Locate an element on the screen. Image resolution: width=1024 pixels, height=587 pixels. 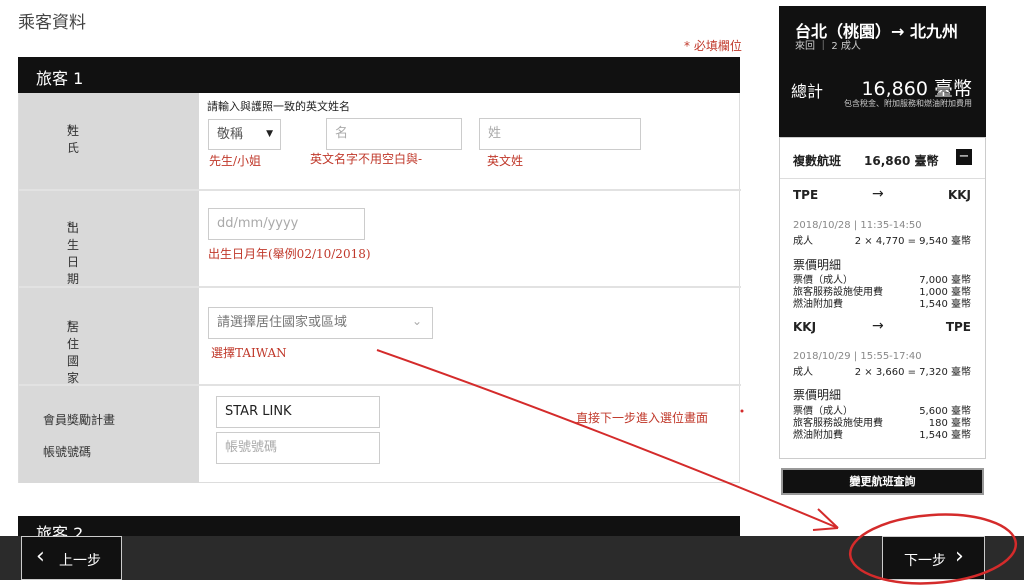
total-note: 包含稅金、附加服務和燃油附加費用 is located at coordinates (908, 103).